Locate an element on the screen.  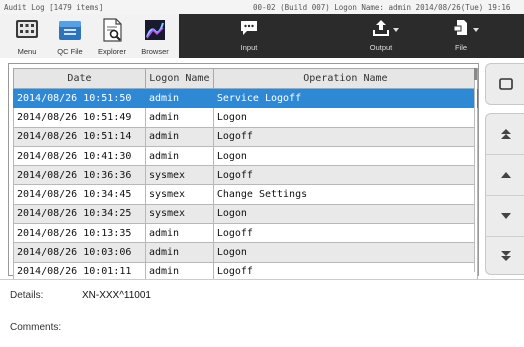
menu-button: Menu is located at coordinates (27, 37).